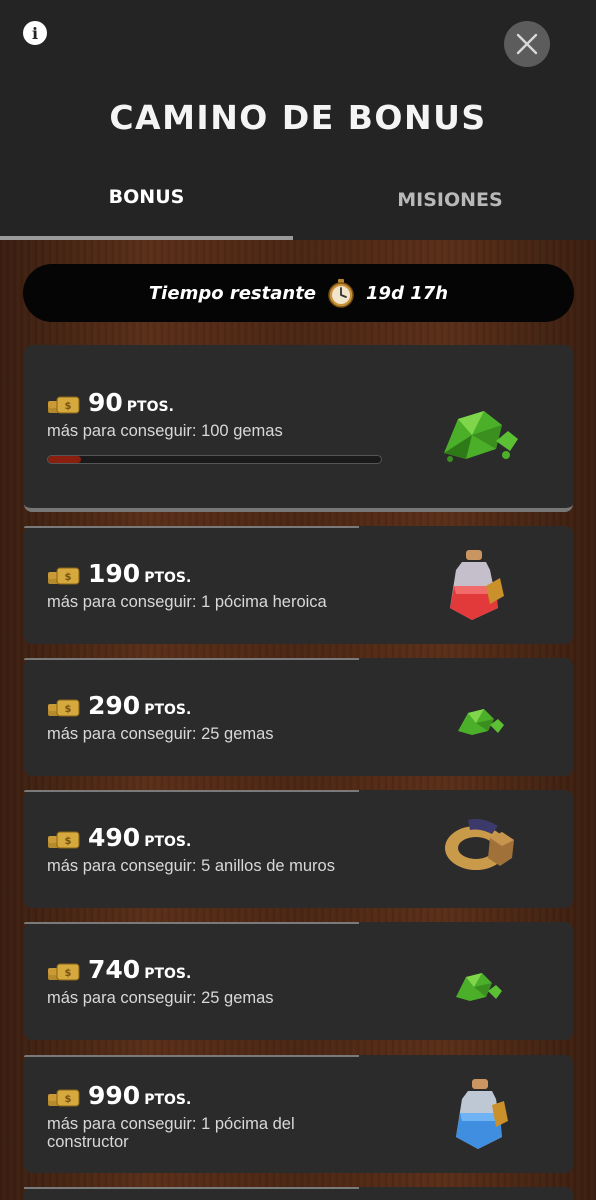 This screenshot has width=596, height=1200. What do you see at coordinates (191, 866) in the screenshot?
I see `reward-description: más para conseguir: 5 anillos de muros` at bounding box center [191, 866].